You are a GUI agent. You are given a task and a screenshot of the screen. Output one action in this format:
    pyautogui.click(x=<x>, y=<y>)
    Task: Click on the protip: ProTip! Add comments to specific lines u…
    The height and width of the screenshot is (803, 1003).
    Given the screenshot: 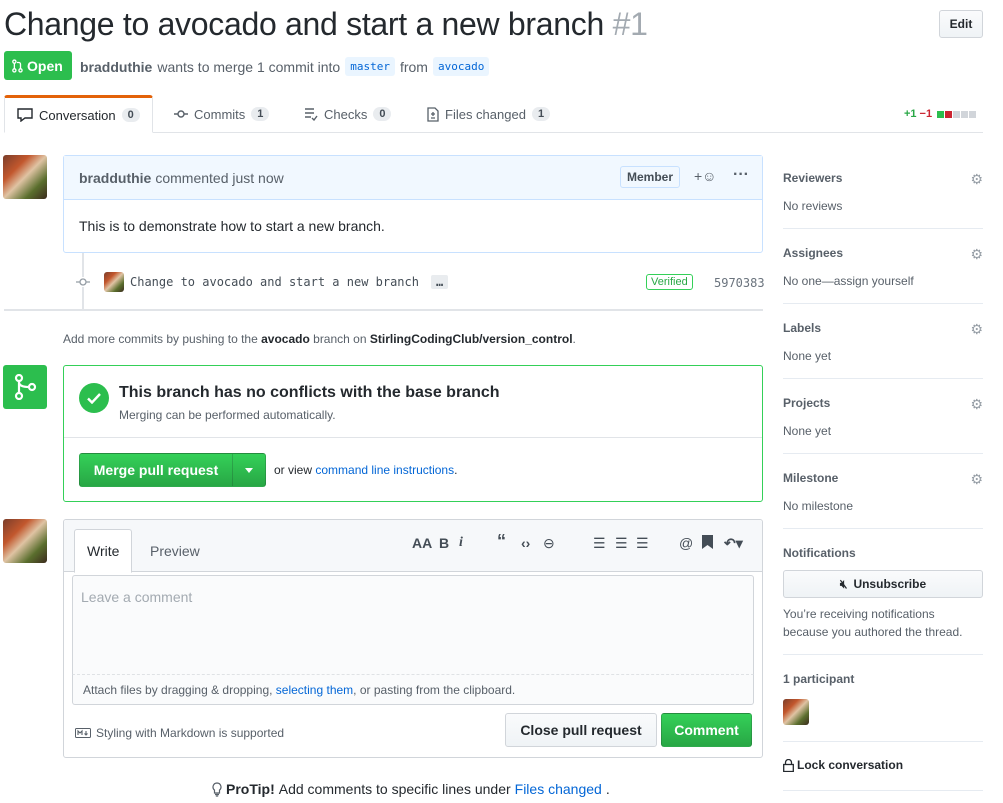 What is the action you would take?
    pyautogui.click(x=411, y=789)
    